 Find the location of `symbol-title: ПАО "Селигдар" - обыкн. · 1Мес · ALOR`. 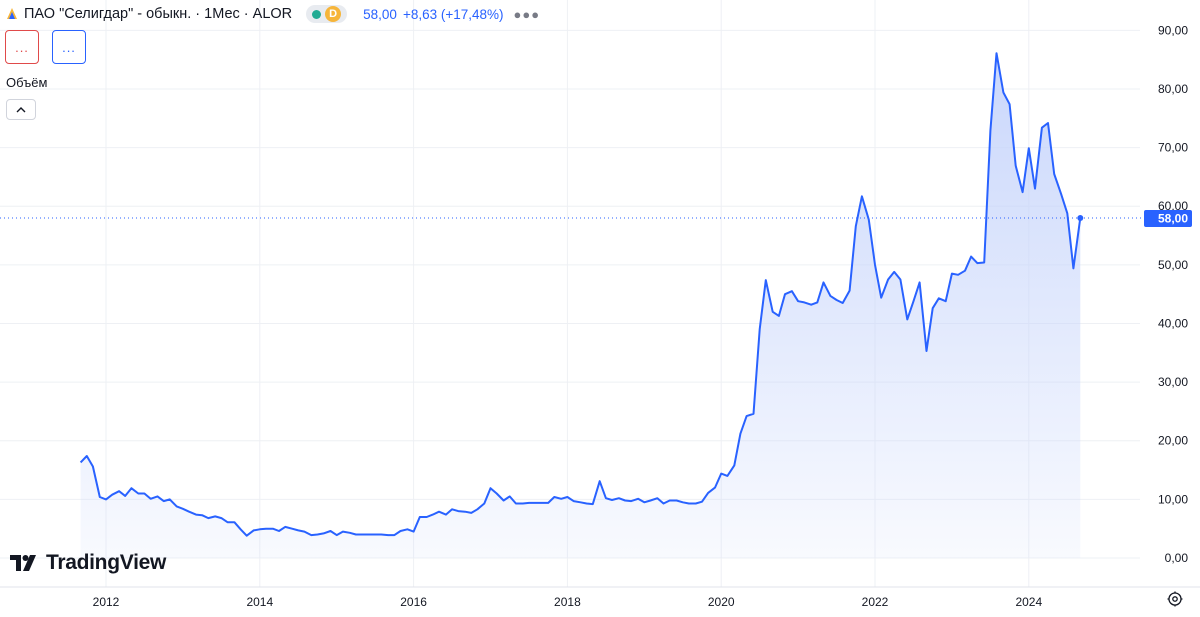

symbol-title: ПАО "Селигдар" - обыкн. · 1Мес · ALOR is located at coordinates (158, 14).